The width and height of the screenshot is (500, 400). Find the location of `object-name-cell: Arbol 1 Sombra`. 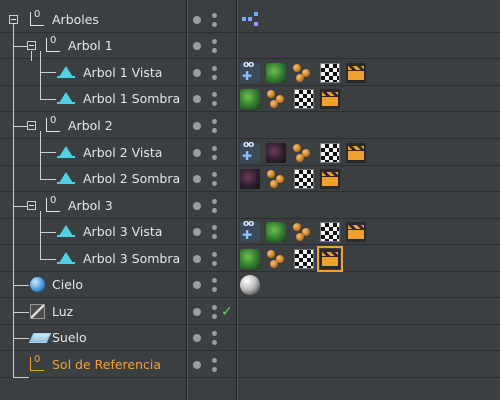

object-name-cell: Arbol 1 Sombra is located at coordinates (93, 99).